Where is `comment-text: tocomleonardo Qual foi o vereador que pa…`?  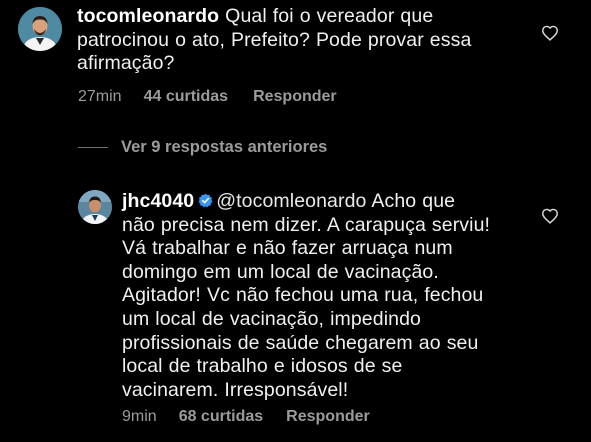
comment-text: tocomleonardo Qual foi o vereador que pa… is located at coordinates (297, 40).